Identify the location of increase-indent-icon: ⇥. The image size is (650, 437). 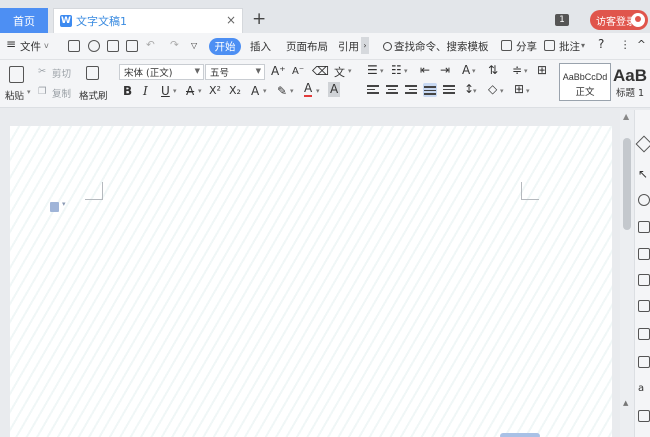
(445, 70).